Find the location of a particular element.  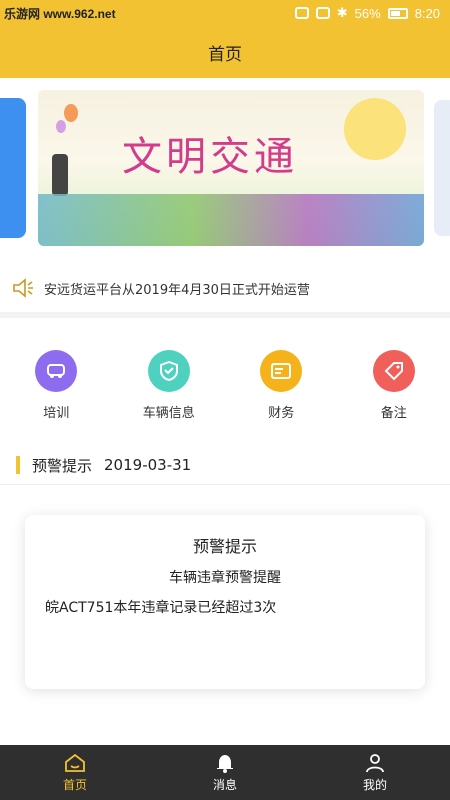

status-bar: 乐游网 www.962.net ✱ 56% 8:20 is located at coordinates (225, 13).